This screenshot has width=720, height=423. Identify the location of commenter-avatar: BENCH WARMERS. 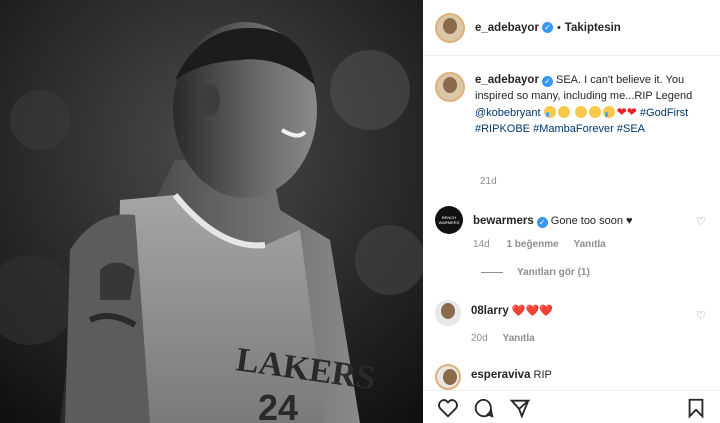
(449, 220).